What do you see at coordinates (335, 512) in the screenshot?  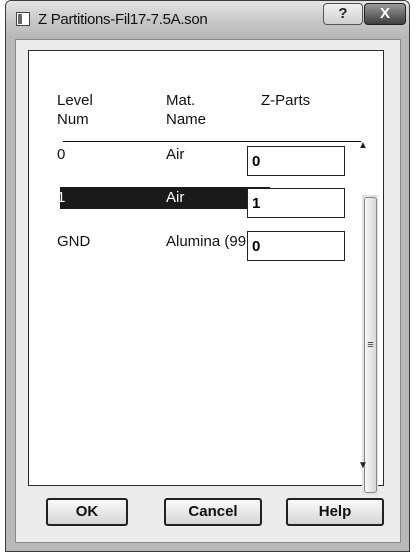 I see `help-button: Help` at bounding box center [335, 512].